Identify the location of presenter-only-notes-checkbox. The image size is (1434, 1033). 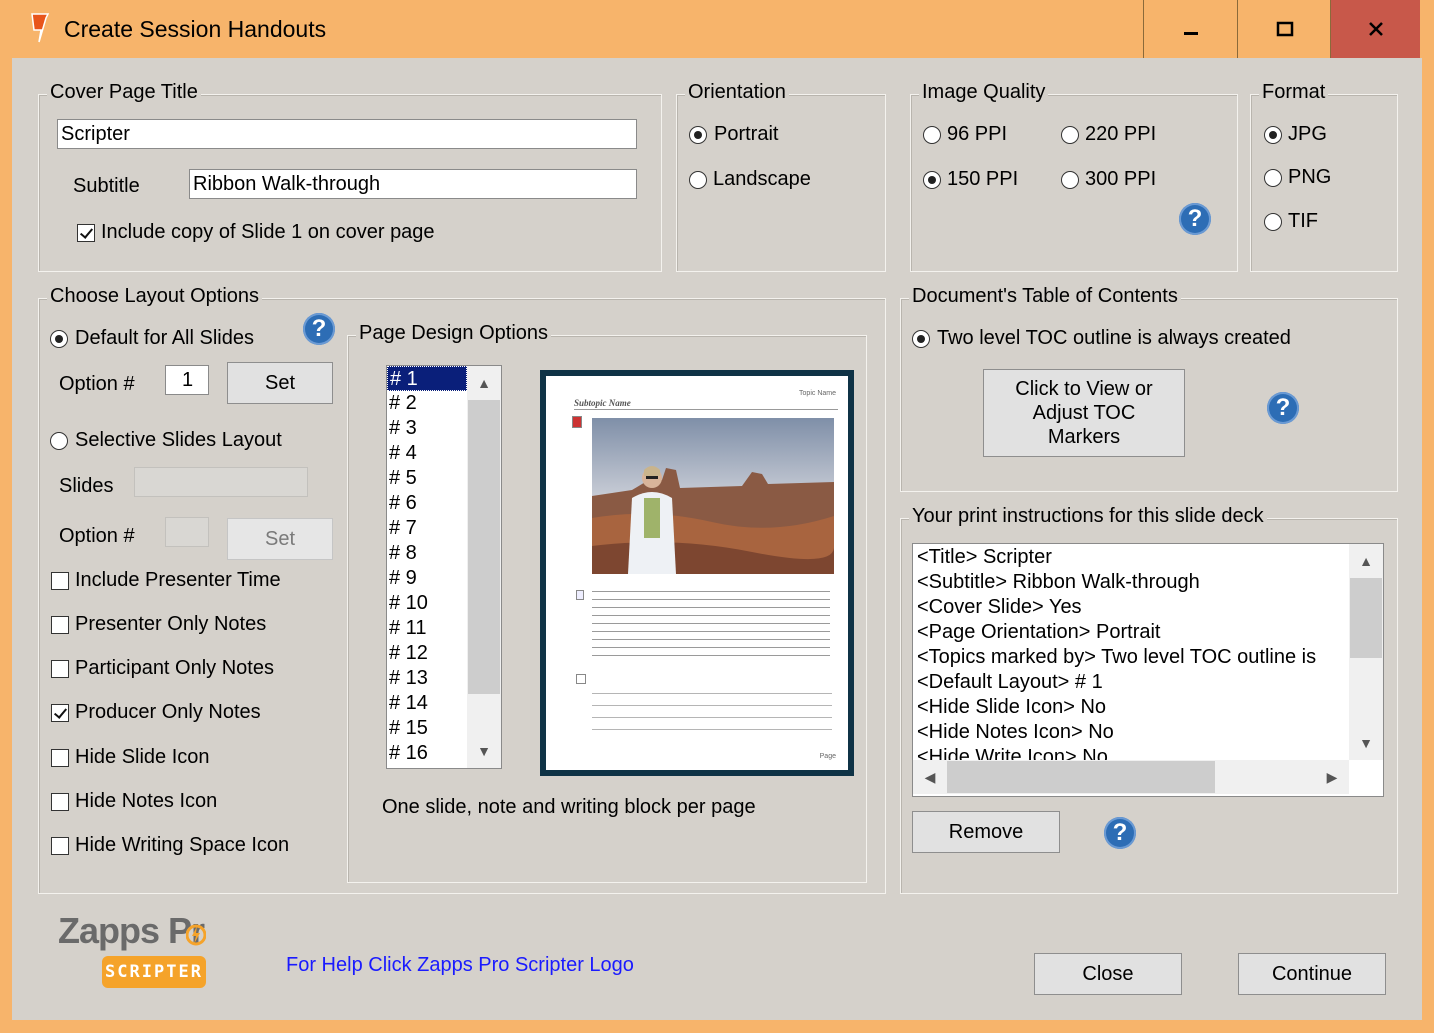
(60, 625).